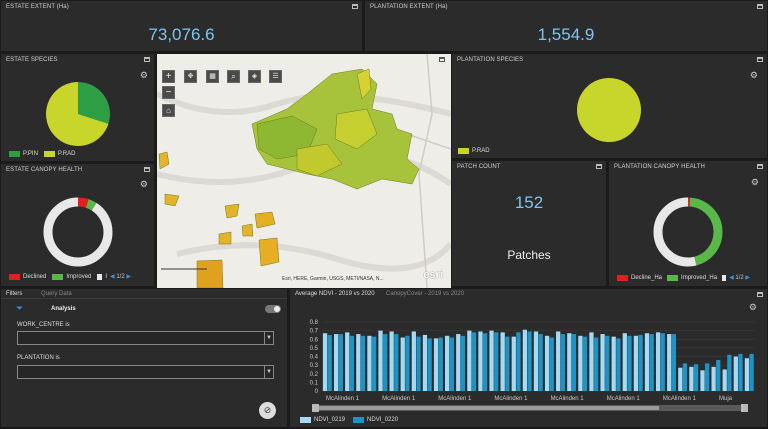 This screenshot has width=768, height=429. What do you see at coordinates (14, 294) in the screenshot?
I see `tab-filters: Filters` at bounding box center [14, 294].